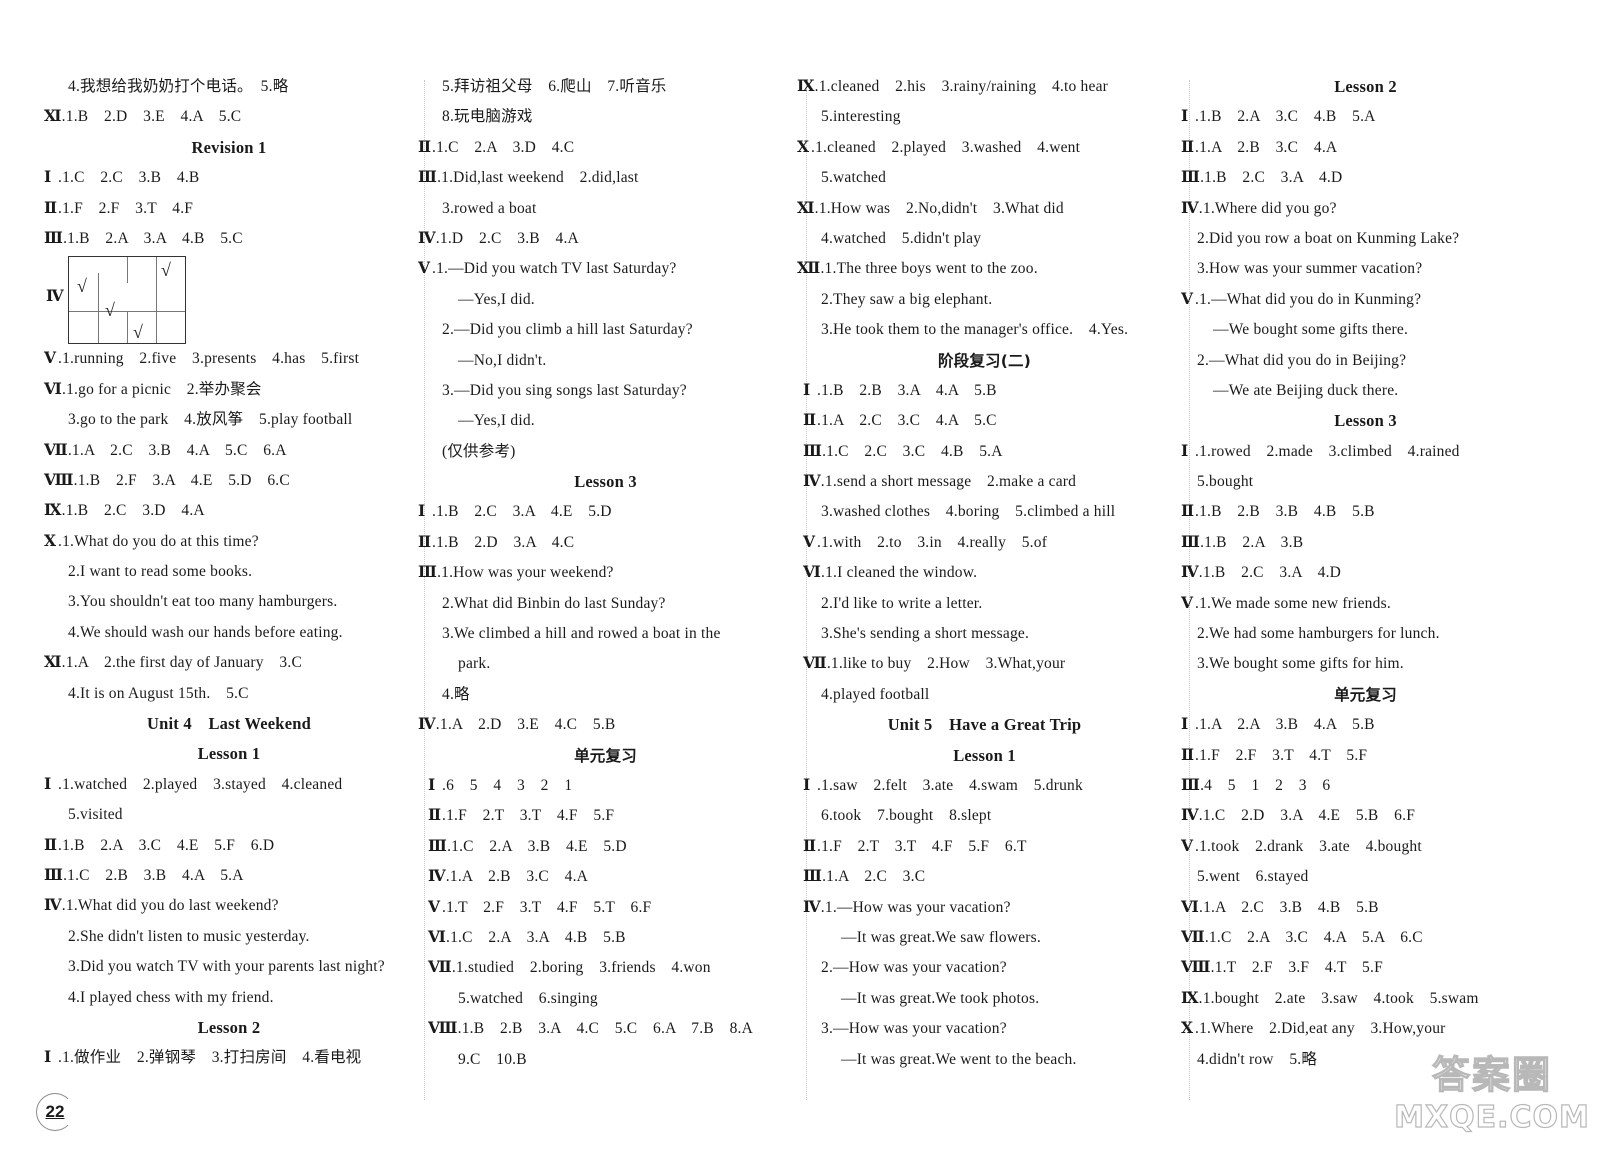  Describe the element at coordinates (517, 877) in the screenshot. I see `answer-text: .1.A 2.B 3.C 4.A` at that location.